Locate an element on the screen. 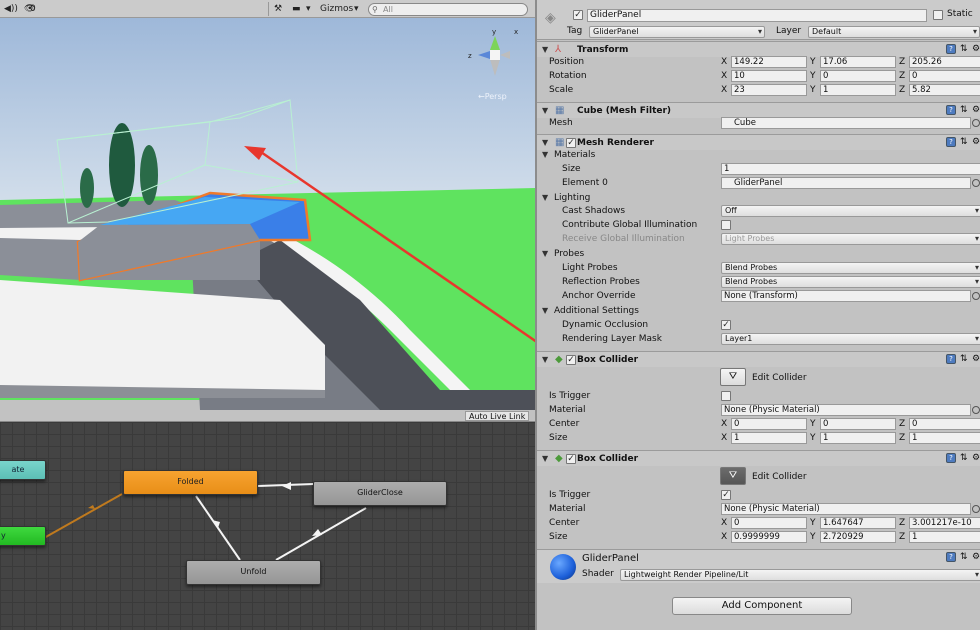 The height and width of the screenshot is (630, 980). size-x-field: 1 is located at coordinates (769, 438).